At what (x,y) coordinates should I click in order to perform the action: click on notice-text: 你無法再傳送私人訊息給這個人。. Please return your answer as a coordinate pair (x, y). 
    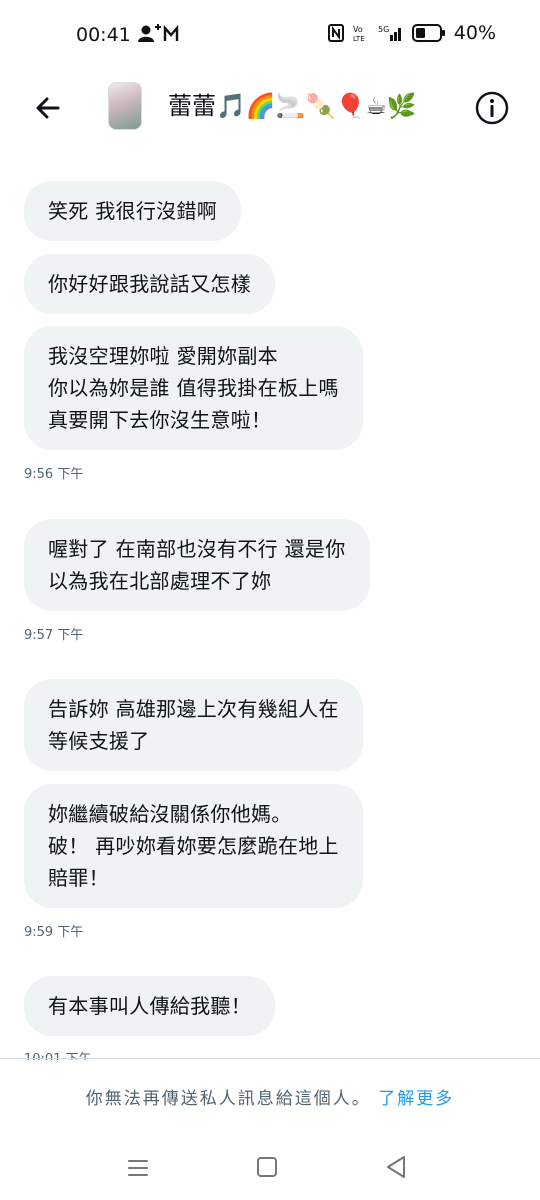
    Looking at the image, I should click on (228, 1099).